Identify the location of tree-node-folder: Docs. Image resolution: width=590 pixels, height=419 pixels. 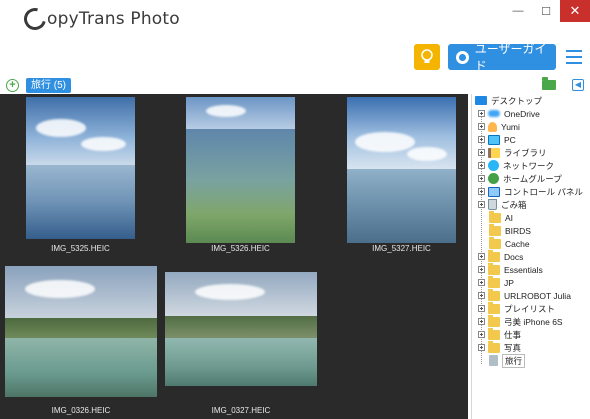
(501, 256).